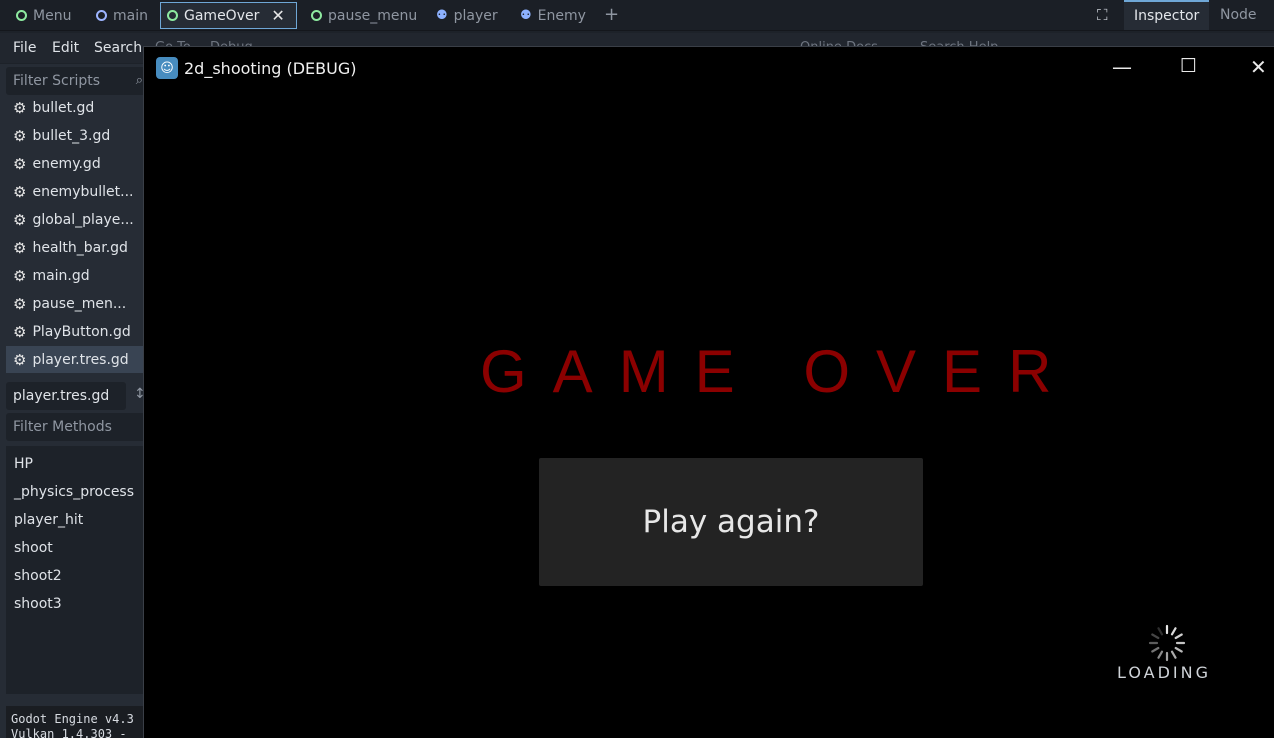  I want to click on script-name: player.tres.gd, so click(80, 359).